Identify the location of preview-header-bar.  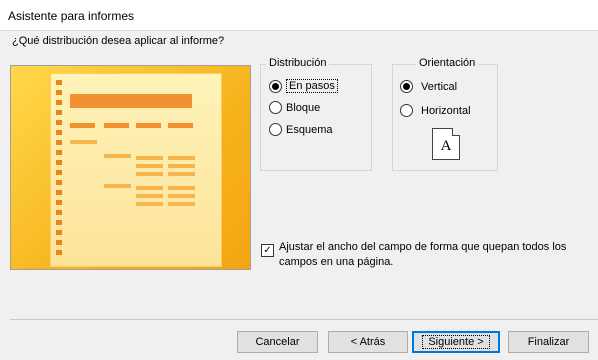
(131, 101).